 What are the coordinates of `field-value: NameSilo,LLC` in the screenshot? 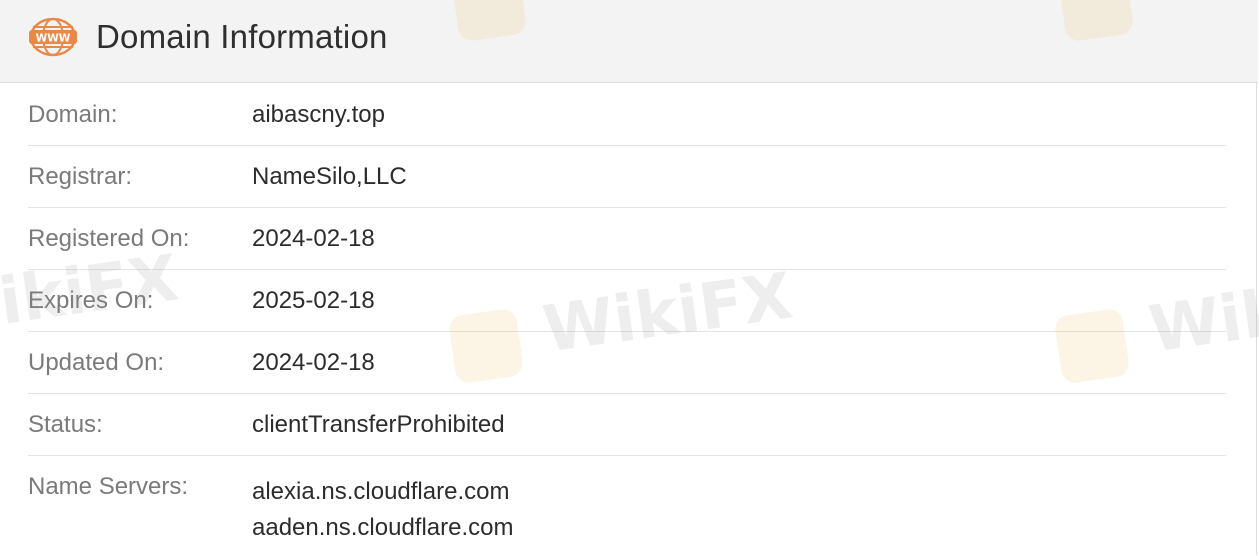 It's located at (329, 176).